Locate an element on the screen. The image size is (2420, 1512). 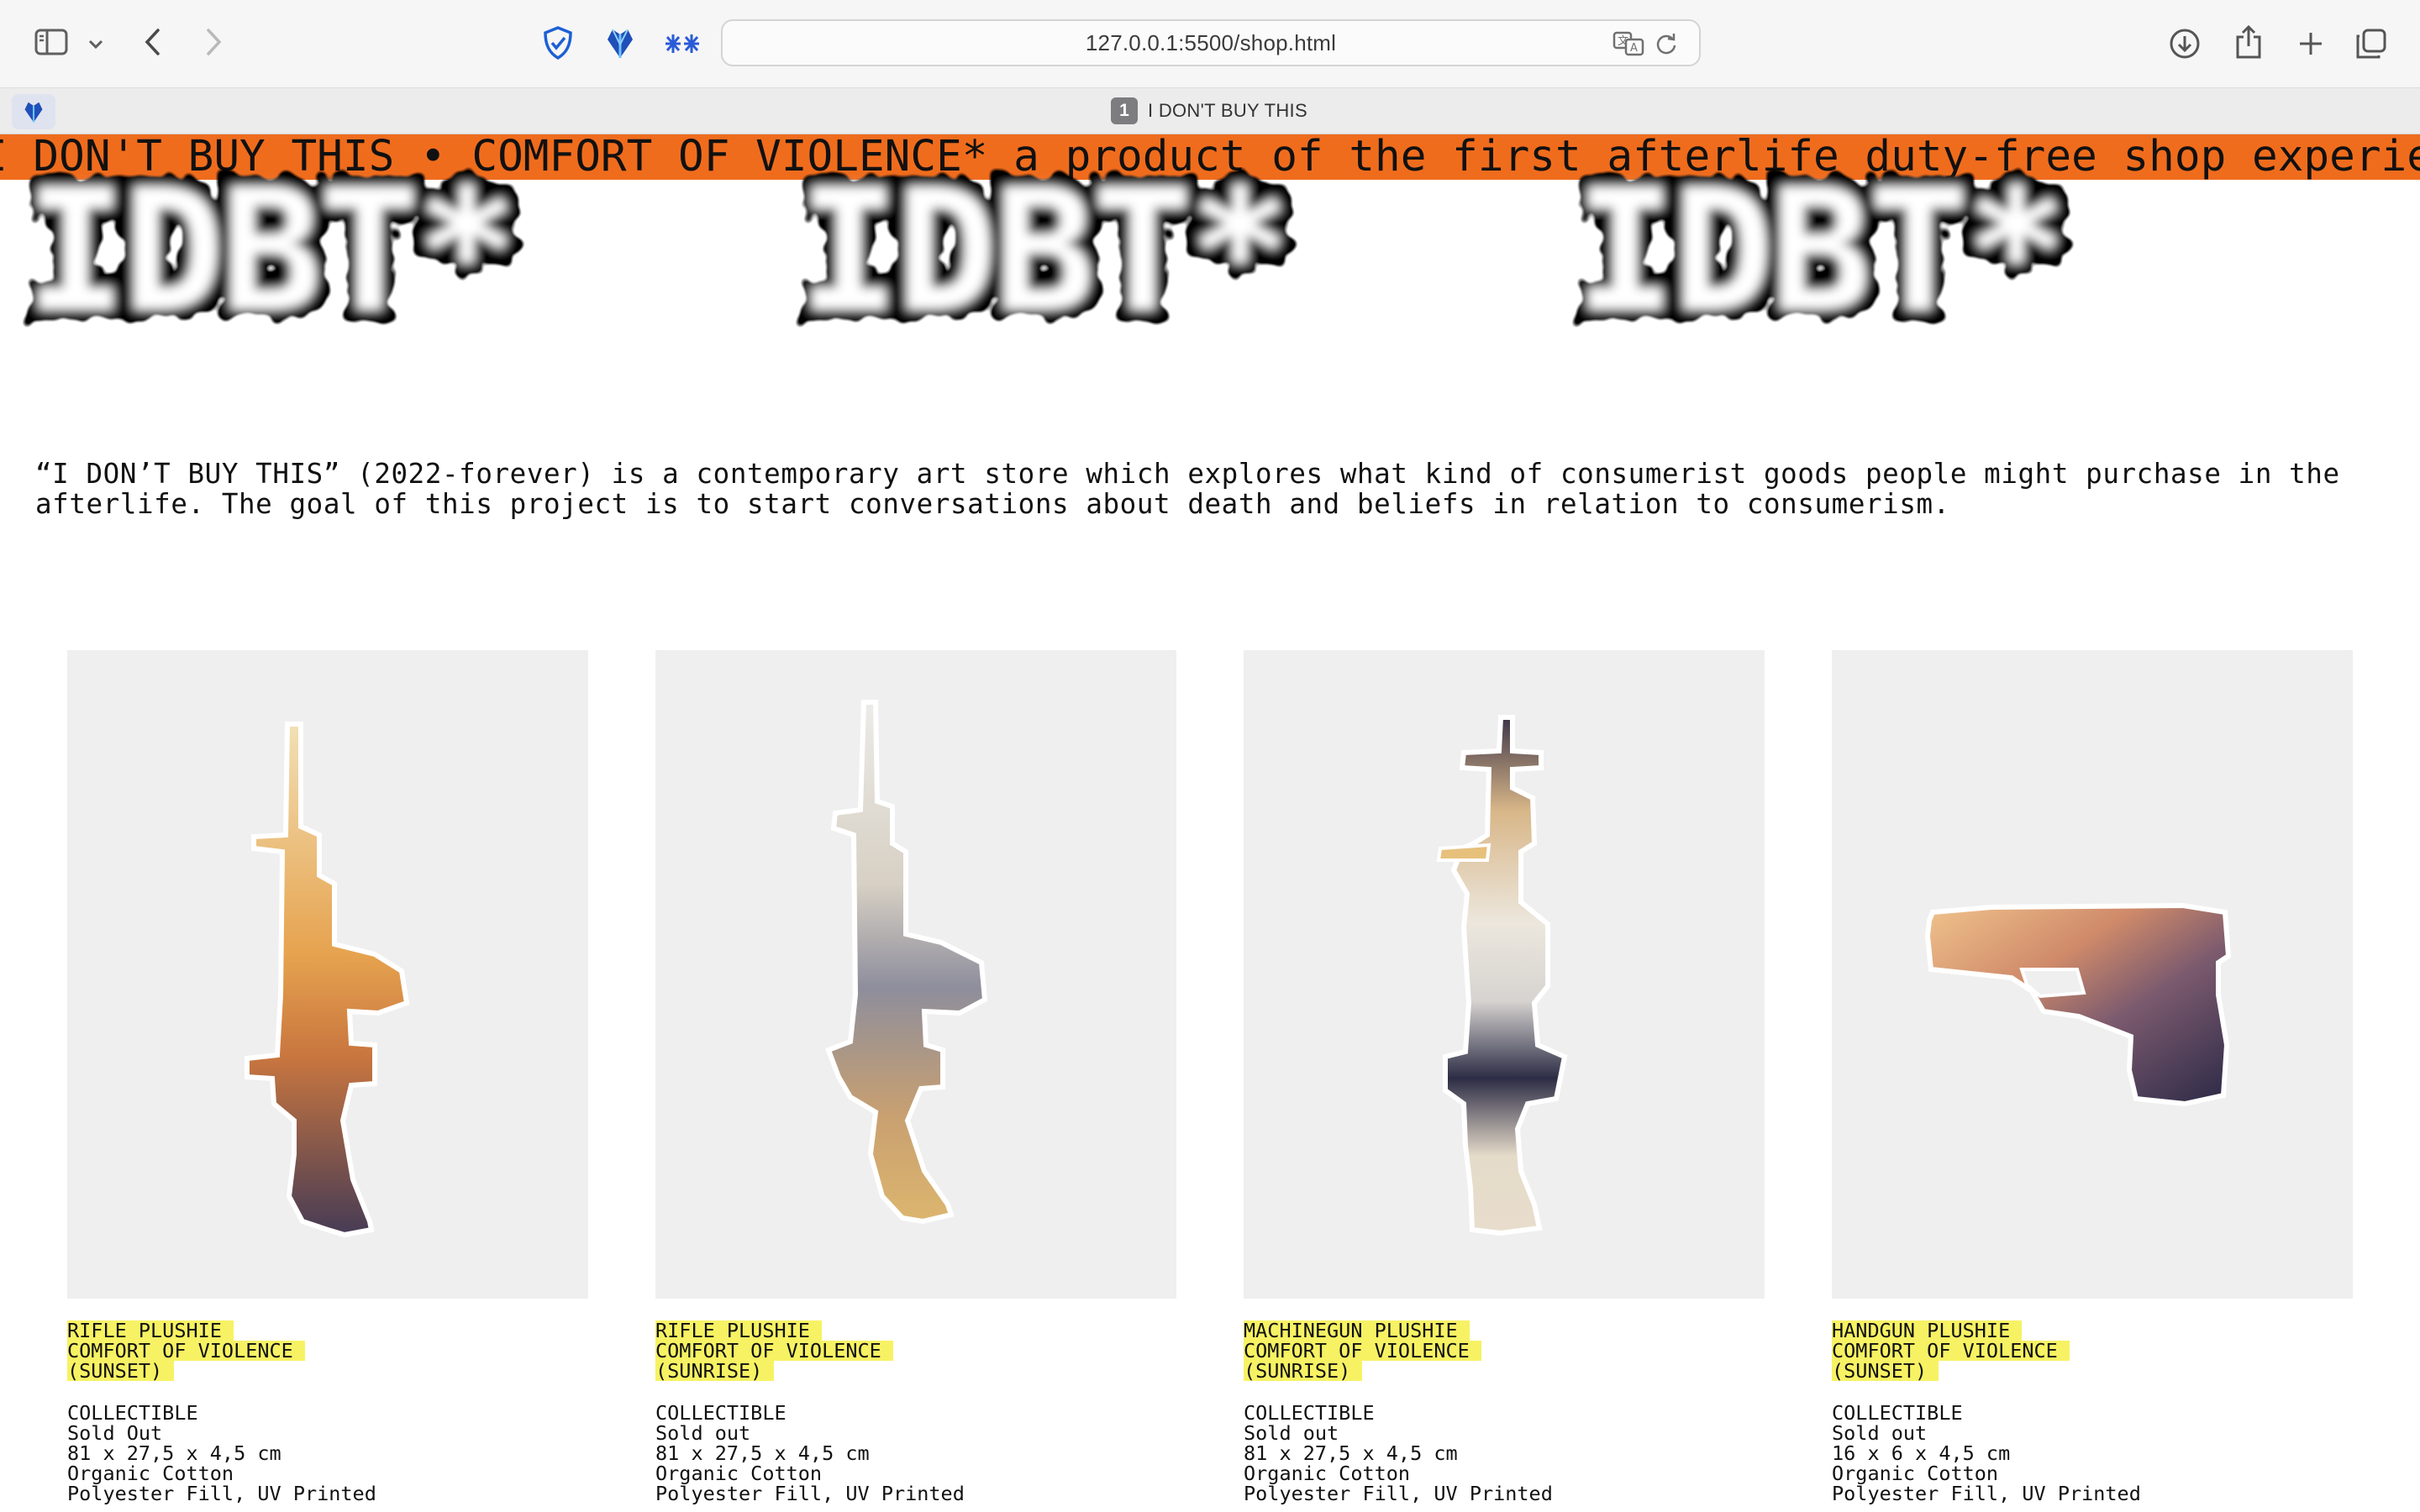
sparkle-extension-icon is located at coordinates (682, 43).